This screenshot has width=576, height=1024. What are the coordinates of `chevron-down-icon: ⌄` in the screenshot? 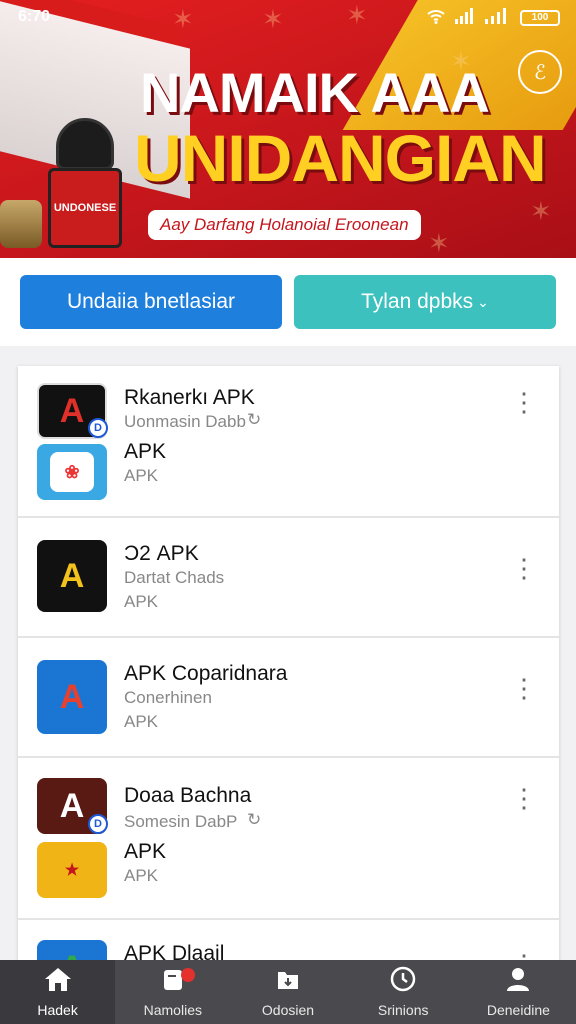 It's located at (483, 301).